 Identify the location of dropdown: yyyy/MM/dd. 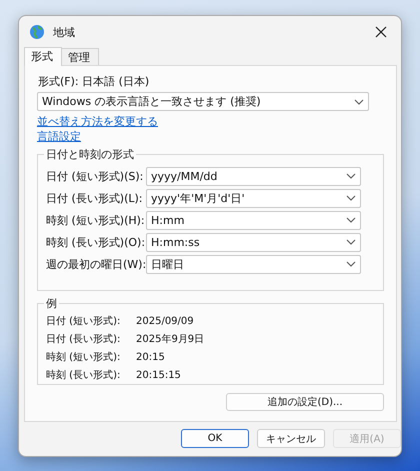
(253, 176).